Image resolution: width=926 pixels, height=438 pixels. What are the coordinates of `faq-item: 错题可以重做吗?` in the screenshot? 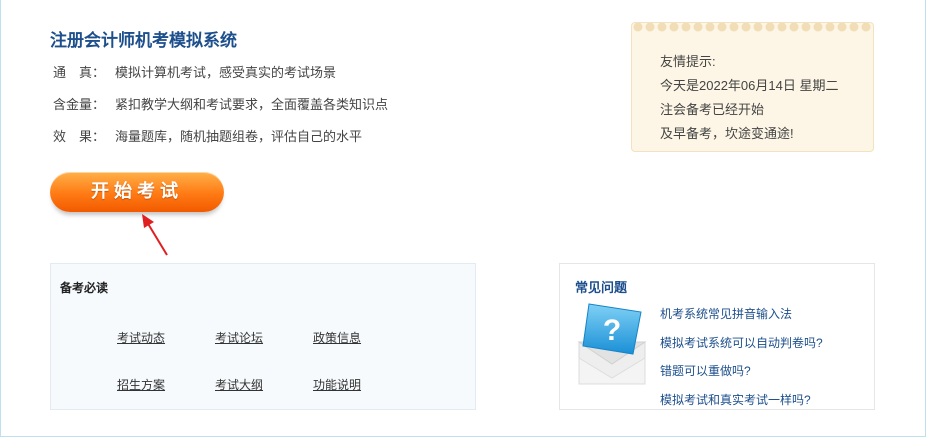 It's located at (705, 370).